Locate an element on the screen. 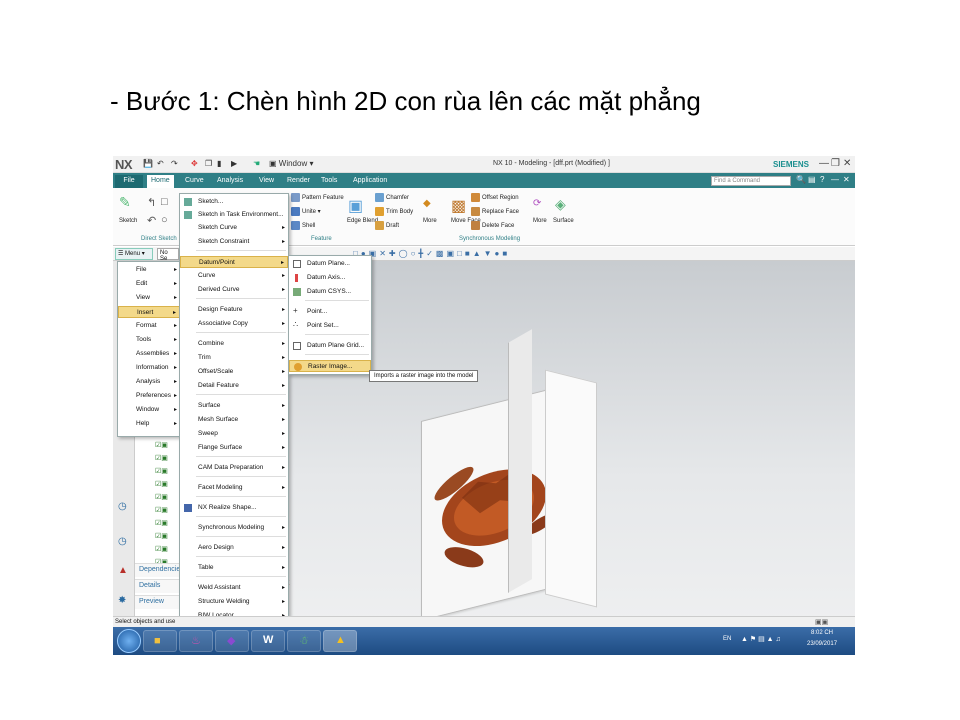 This screenshot has height=720, width=960. view-toolbar-icons: □●▣✕✚◯○╋✓▩▣□■▲▼●■ is located at coordinates (431, 253).